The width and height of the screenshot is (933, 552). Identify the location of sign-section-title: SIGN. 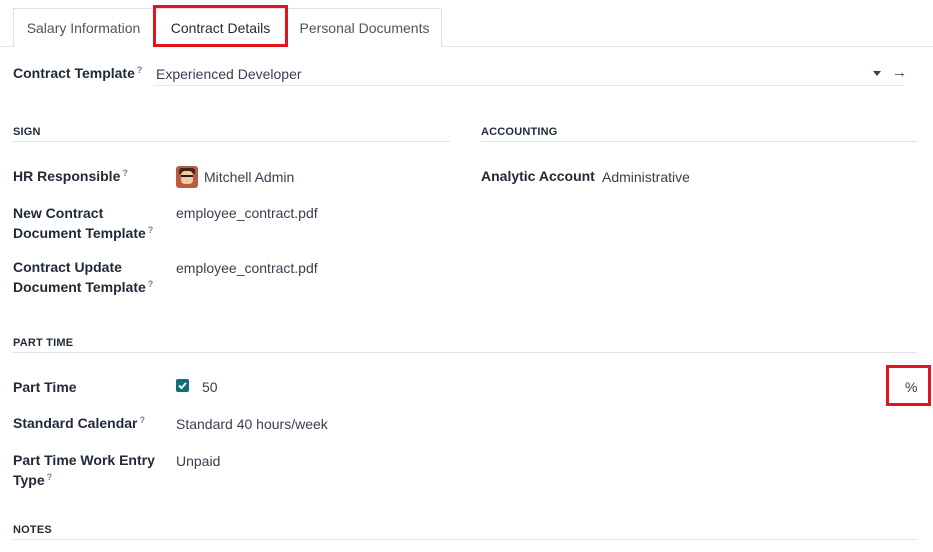
(27, 132).